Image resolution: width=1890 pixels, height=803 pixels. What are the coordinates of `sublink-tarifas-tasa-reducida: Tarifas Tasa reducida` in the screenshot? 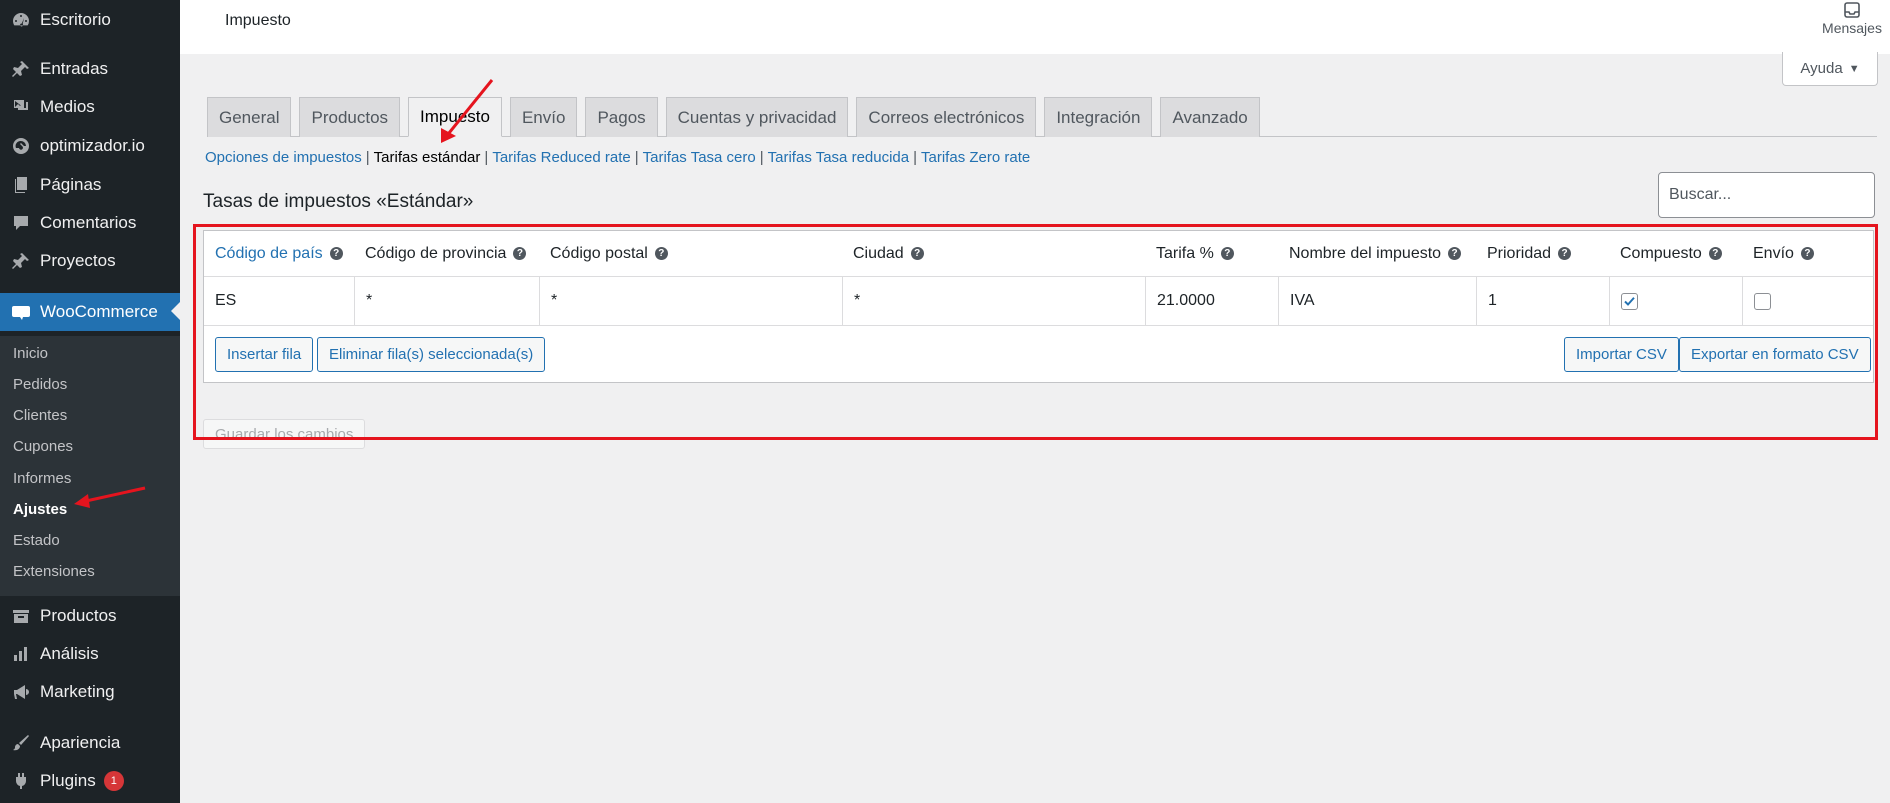 It's located at (838, 157).